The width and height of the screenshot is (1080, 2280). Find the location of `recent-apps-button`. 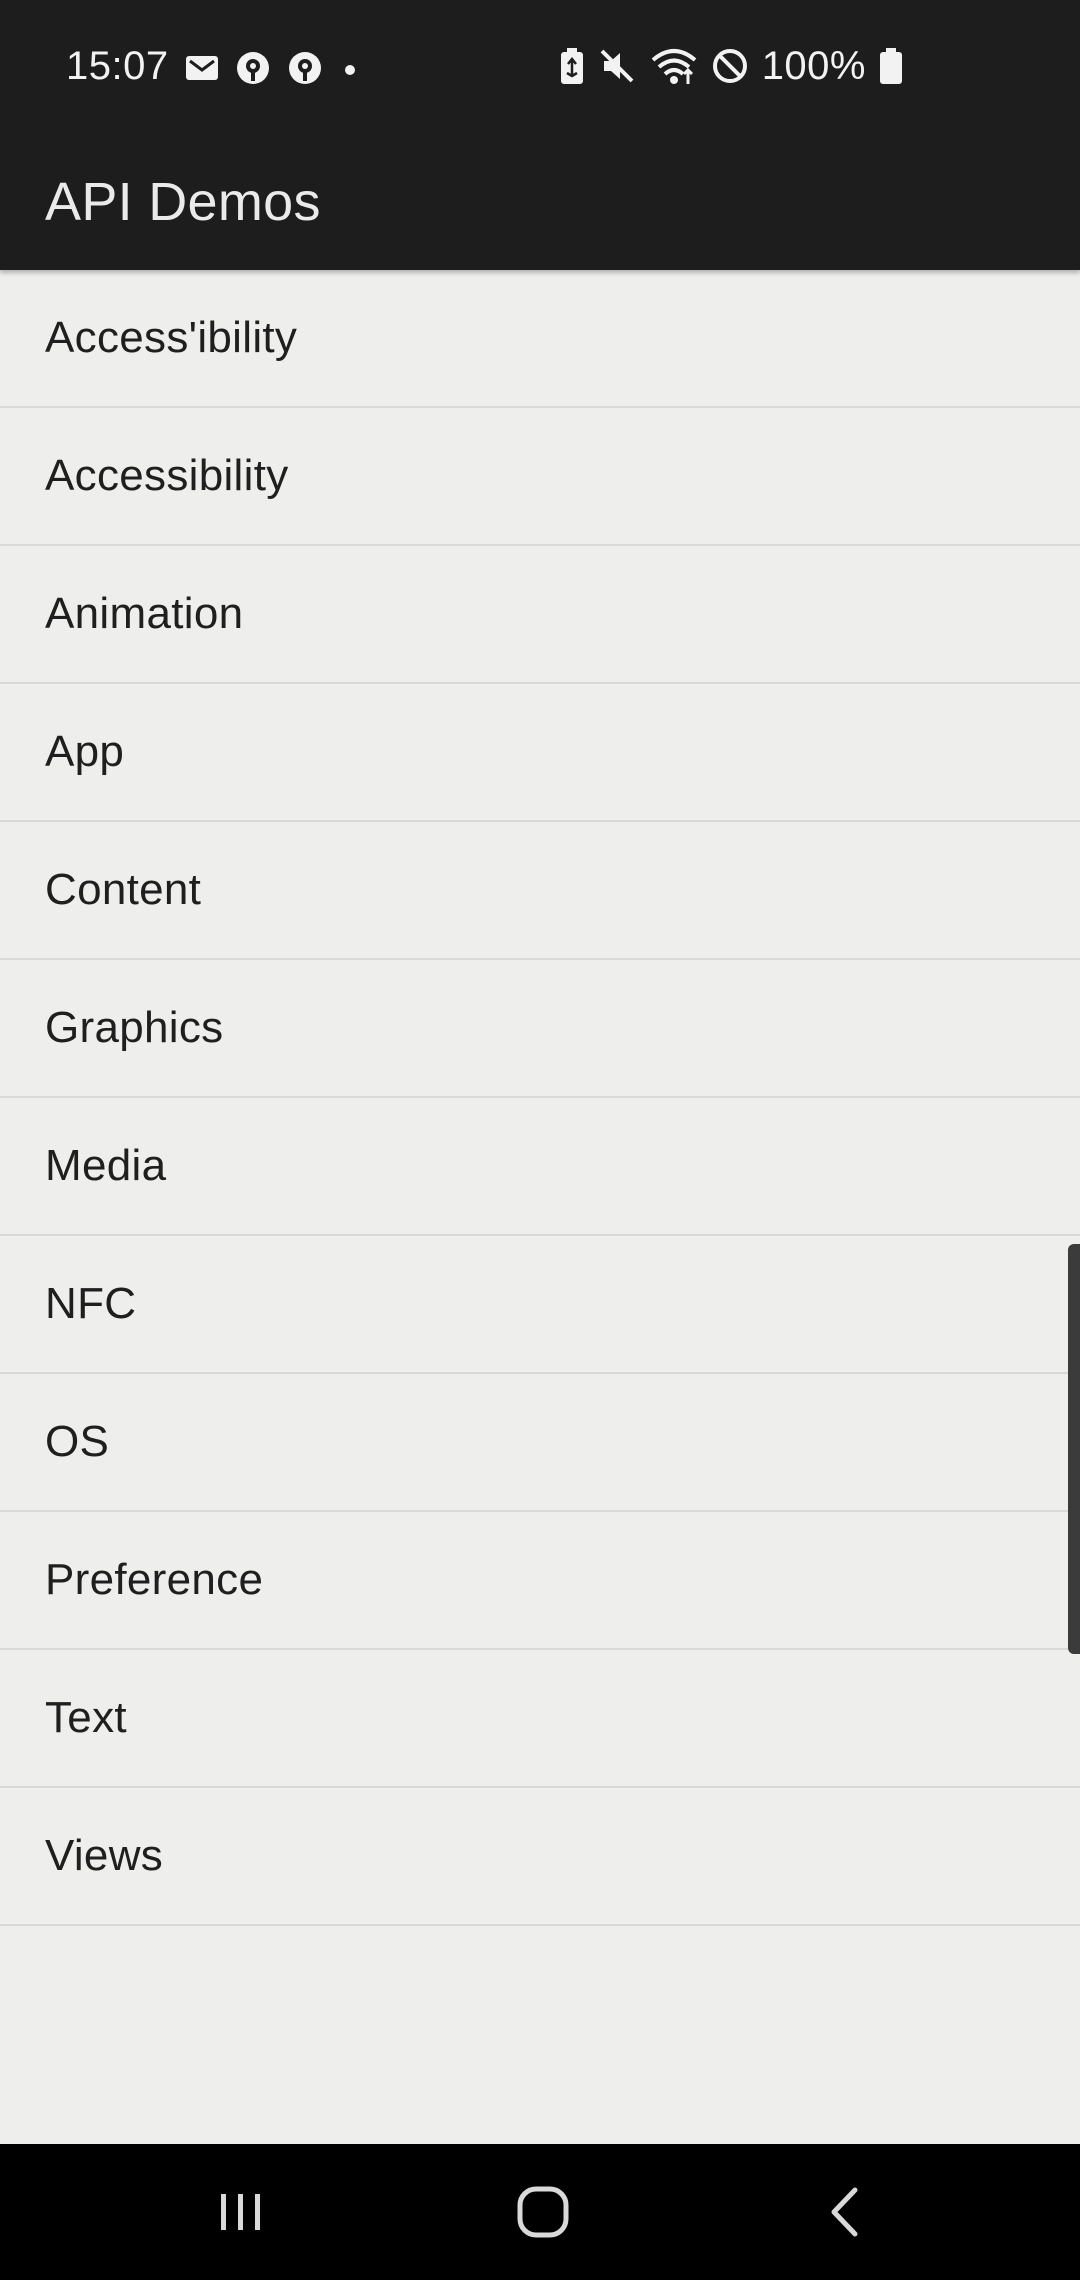

recent-apps-button is located at coordinates (241, 2212).